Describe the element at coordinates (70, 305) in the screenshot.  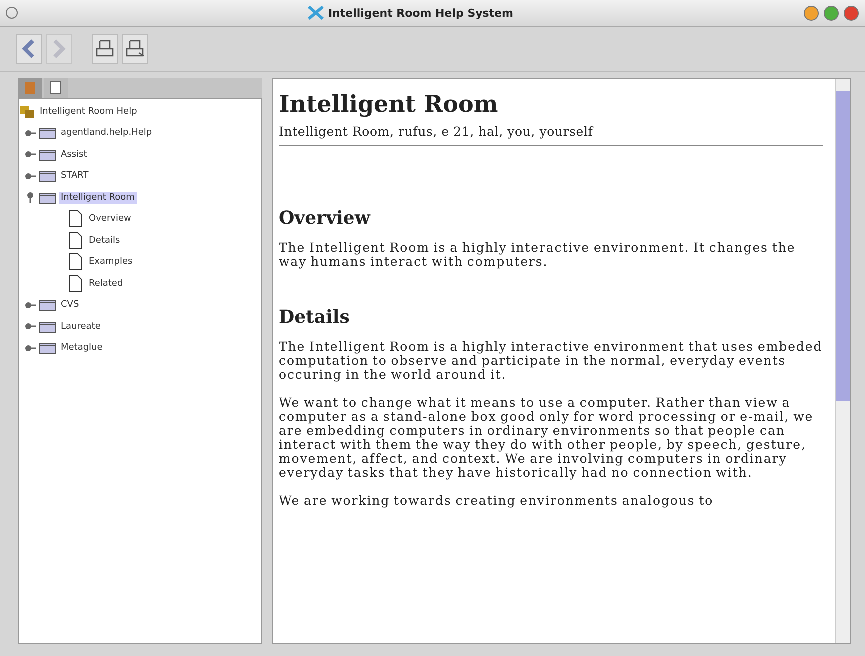
I see `tree-item: CVS` at that location.